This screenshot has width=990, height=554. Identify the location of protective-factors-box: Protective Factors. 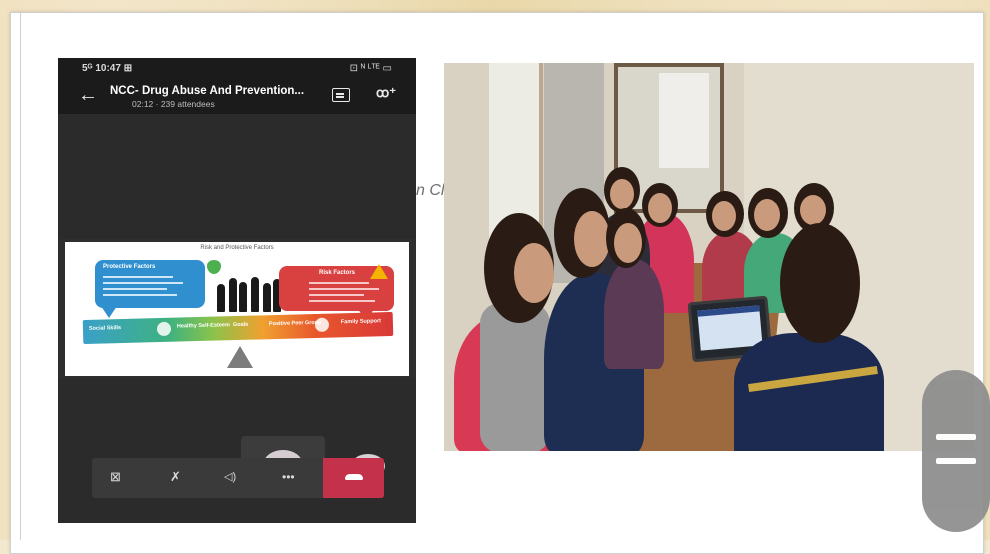
(150, 289).